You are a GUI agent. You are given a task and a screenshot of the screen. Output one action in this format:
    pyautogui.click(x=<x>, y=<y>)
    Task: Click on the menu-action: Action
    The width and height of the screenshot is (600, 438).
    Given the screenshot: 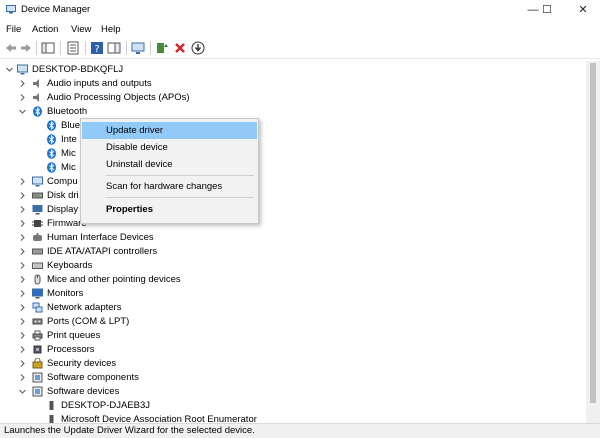 What is the action you would take?
    pyautogui.click(x=45, y=29)
    